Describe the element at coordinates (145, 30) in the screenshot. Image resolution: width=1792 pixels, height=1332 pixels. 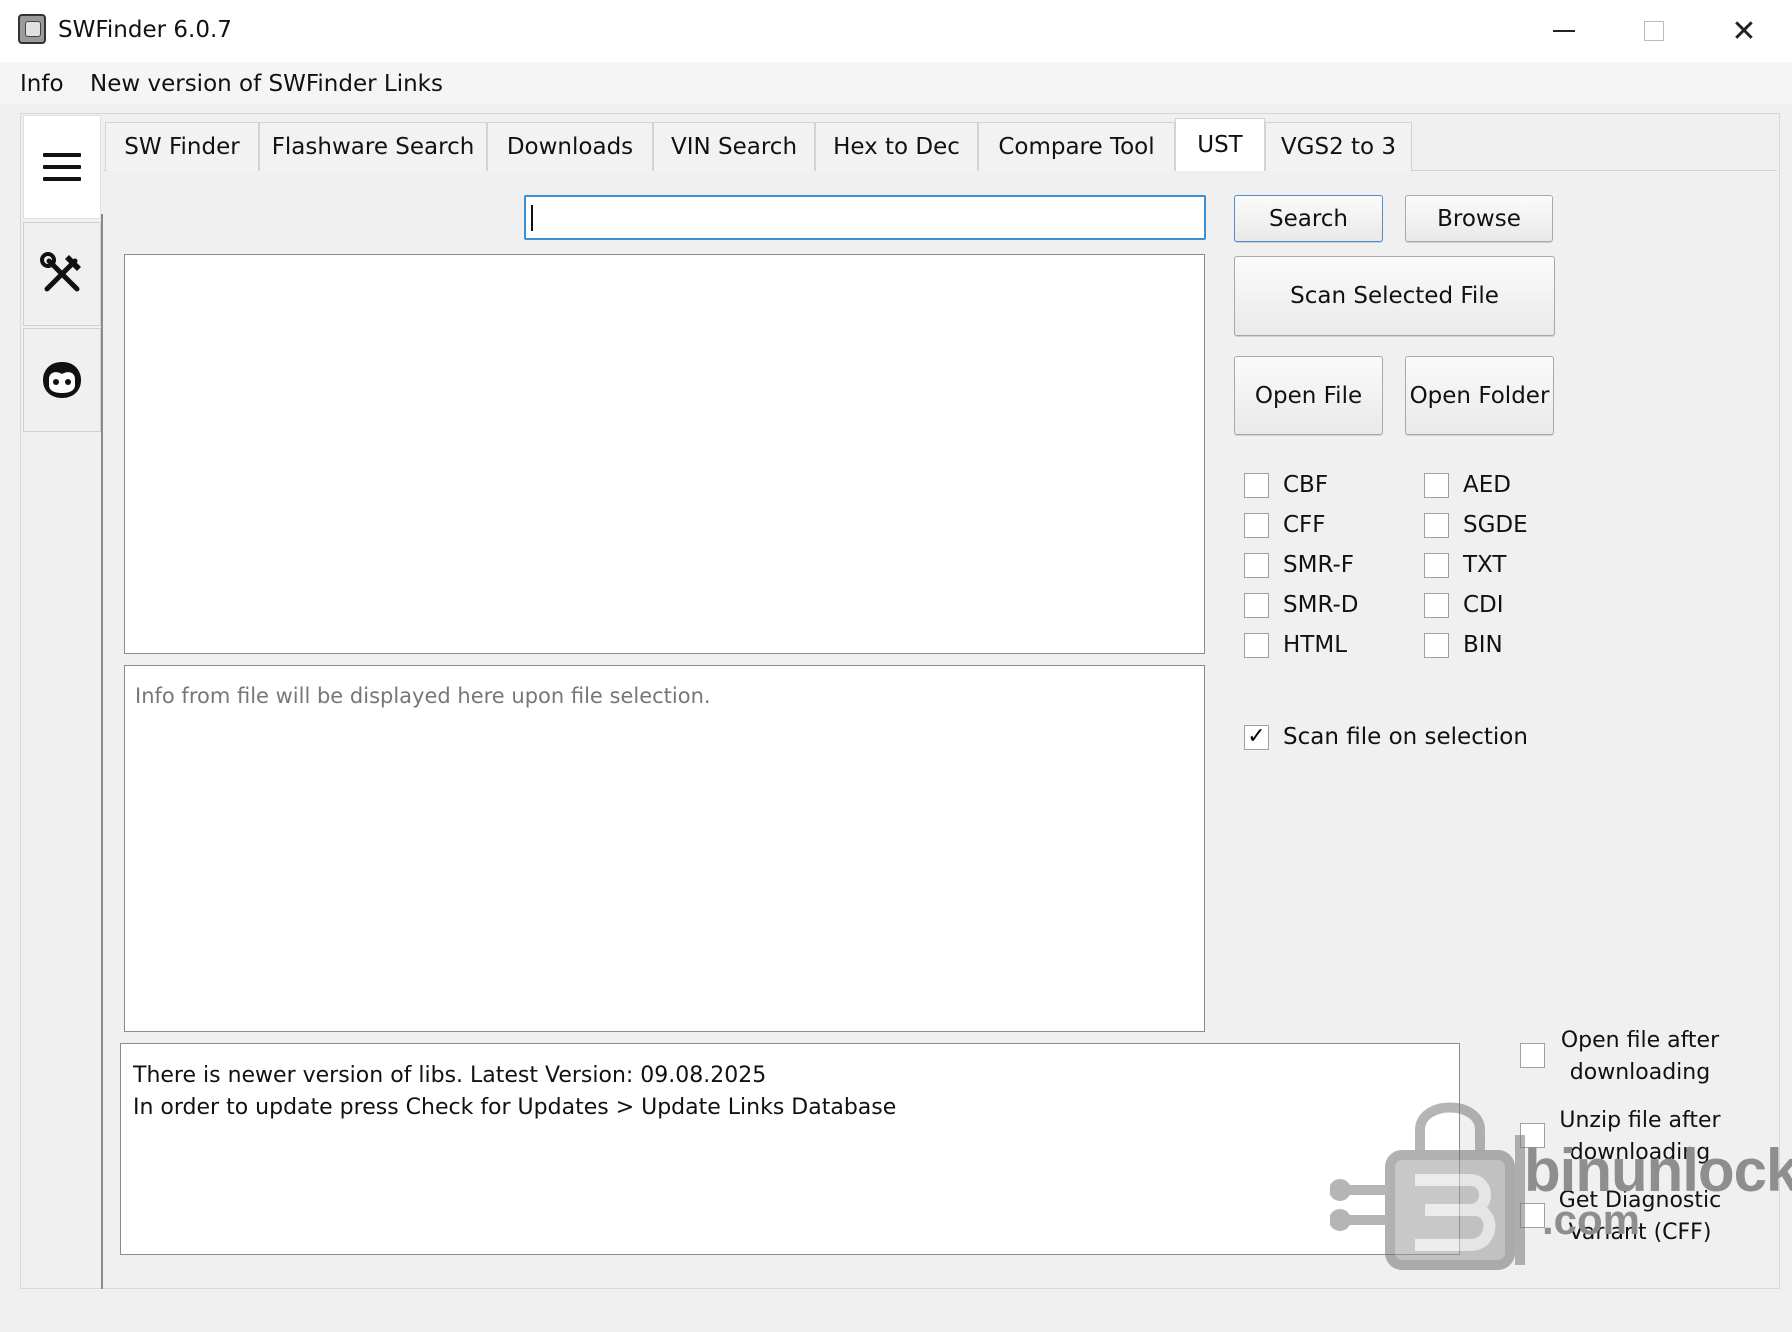
I see `window-title: SWFinder 6.0.7` at that location.